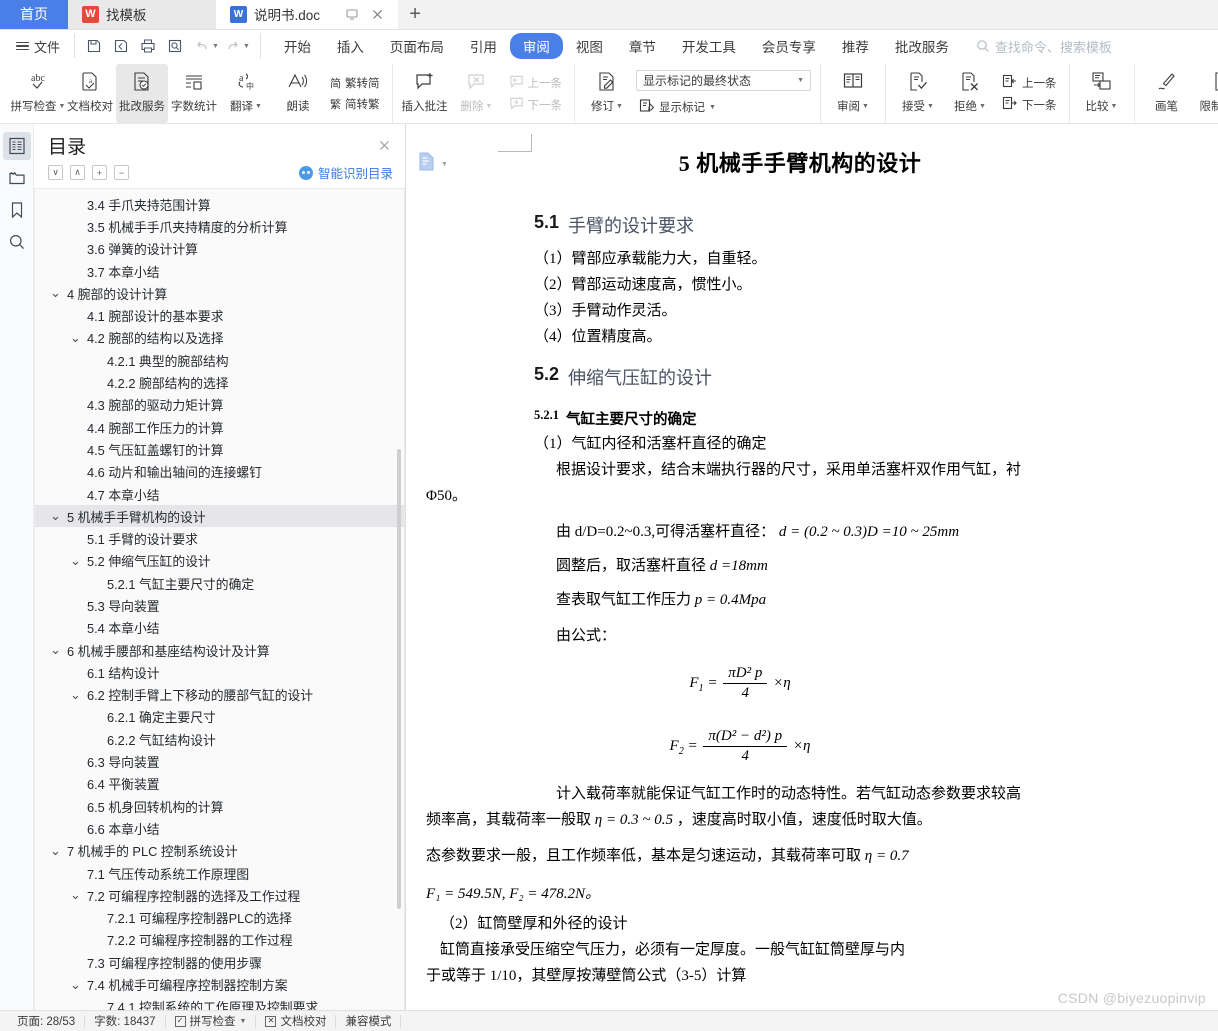  I want to click on search-panel-icon, so click(17, 242).